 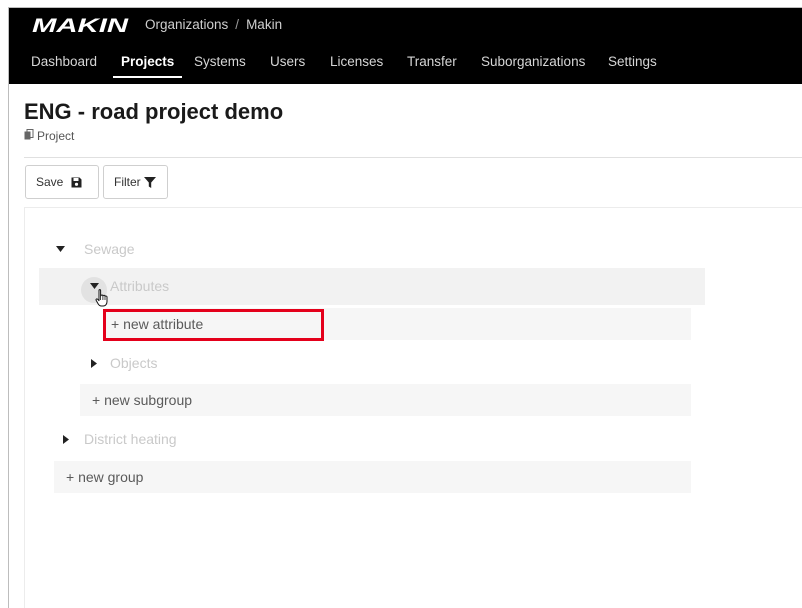 I want to click on nav-licenses: Licenses, so click(x=356, y=65).